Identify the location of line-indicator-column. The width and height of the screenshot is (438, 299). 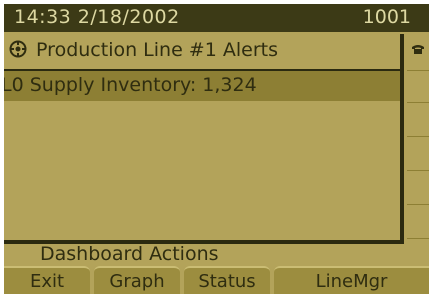
(418, 139).